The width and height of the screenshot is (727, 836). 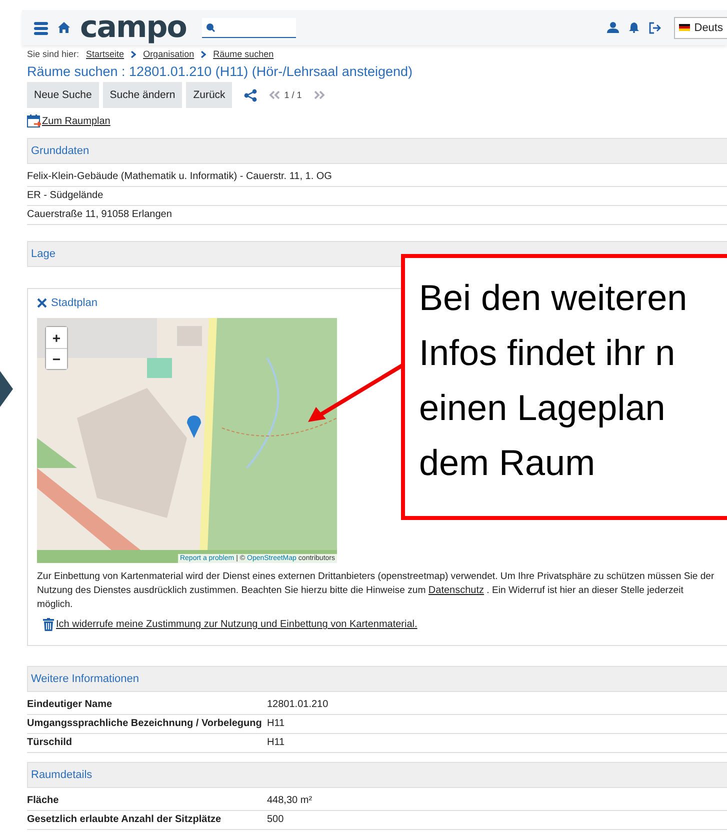 I want to click on revoke-consent-link: Ich widerrufe meine Zustimmung zur Nutzung und Einbettung von Kartenmaterial., so click(x=237, y=624).